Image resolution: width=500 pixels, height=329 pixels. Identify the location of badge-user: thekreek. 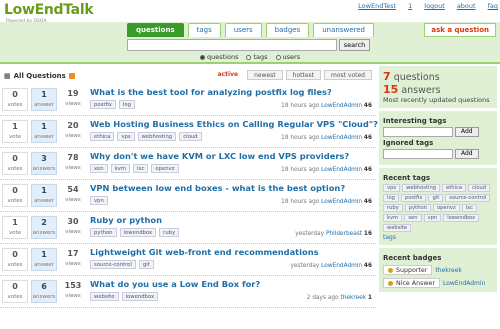
(448, 270).